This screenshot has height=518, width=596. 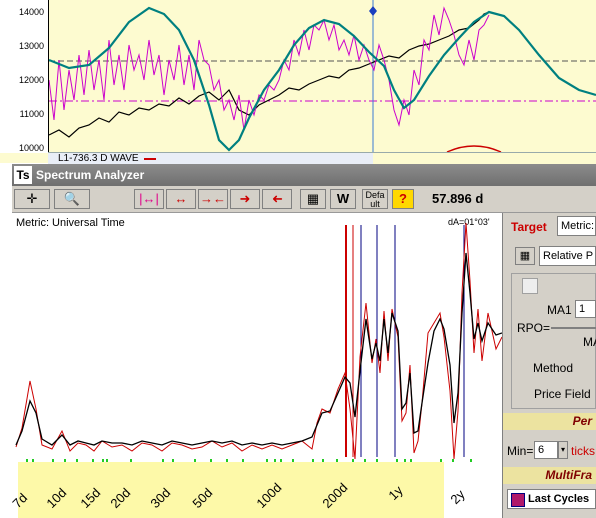 What do you see at coordinates (98, 158) in the screenshot?
I see `wave-label: L1-736.3 D WAVE` at bounding box center [98, 158].